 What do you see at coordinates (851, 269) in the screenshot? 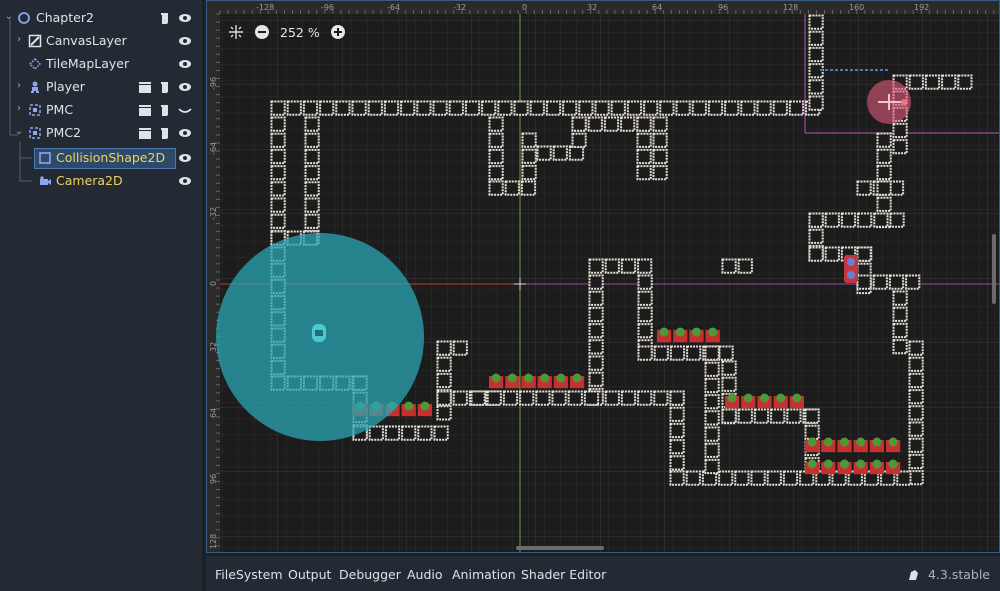
I see `enemy-sprite` at bounding box center [851, 269].